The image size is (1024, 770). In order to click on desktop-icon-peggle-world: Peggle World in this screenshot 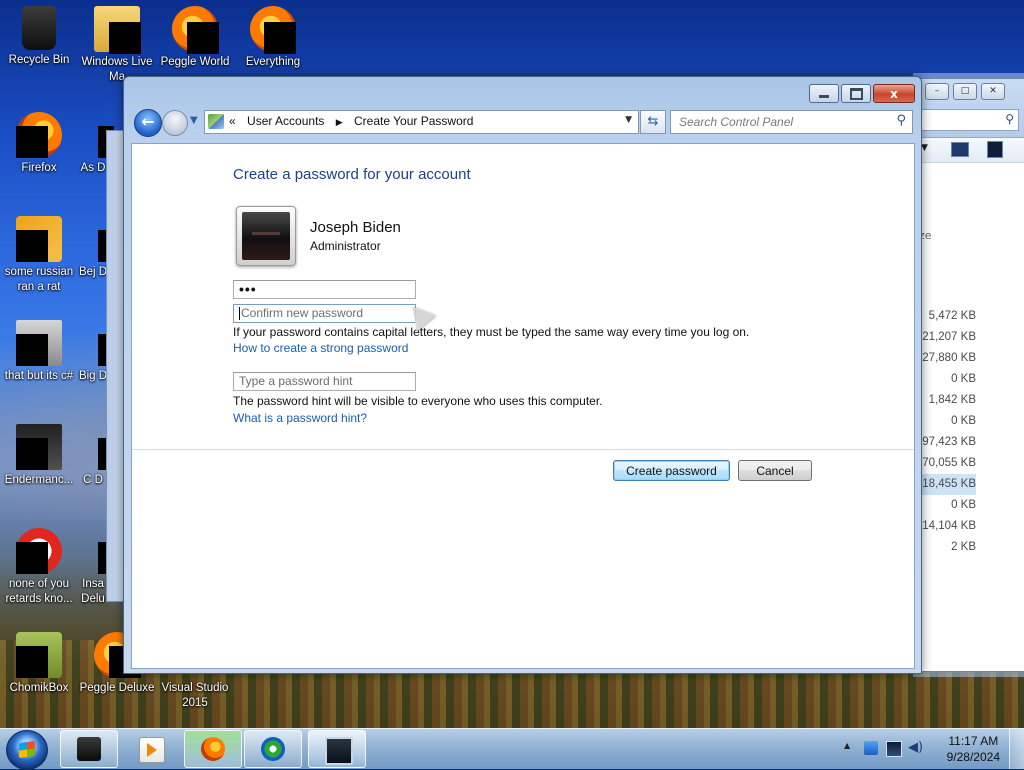, I will do `click(195, 38)`.